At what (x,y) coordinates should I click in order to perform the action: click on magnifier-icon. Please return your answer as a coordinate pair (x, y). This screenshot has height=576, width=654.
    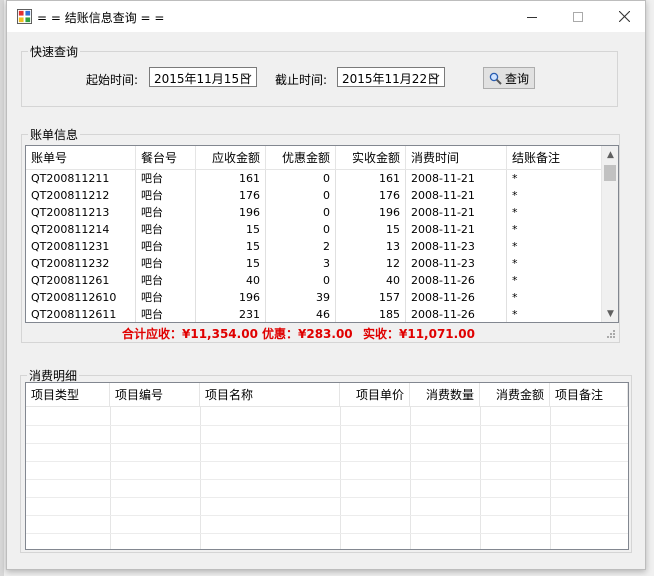
    Looking at the image, I should click on (495, 78).